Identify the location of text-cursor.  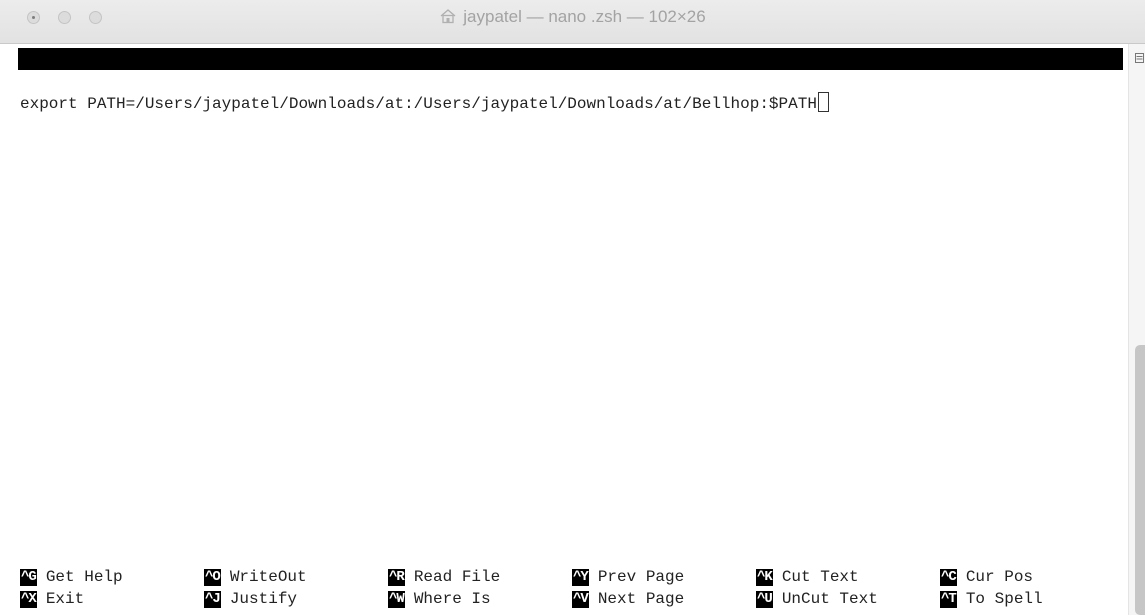
(823, 102).